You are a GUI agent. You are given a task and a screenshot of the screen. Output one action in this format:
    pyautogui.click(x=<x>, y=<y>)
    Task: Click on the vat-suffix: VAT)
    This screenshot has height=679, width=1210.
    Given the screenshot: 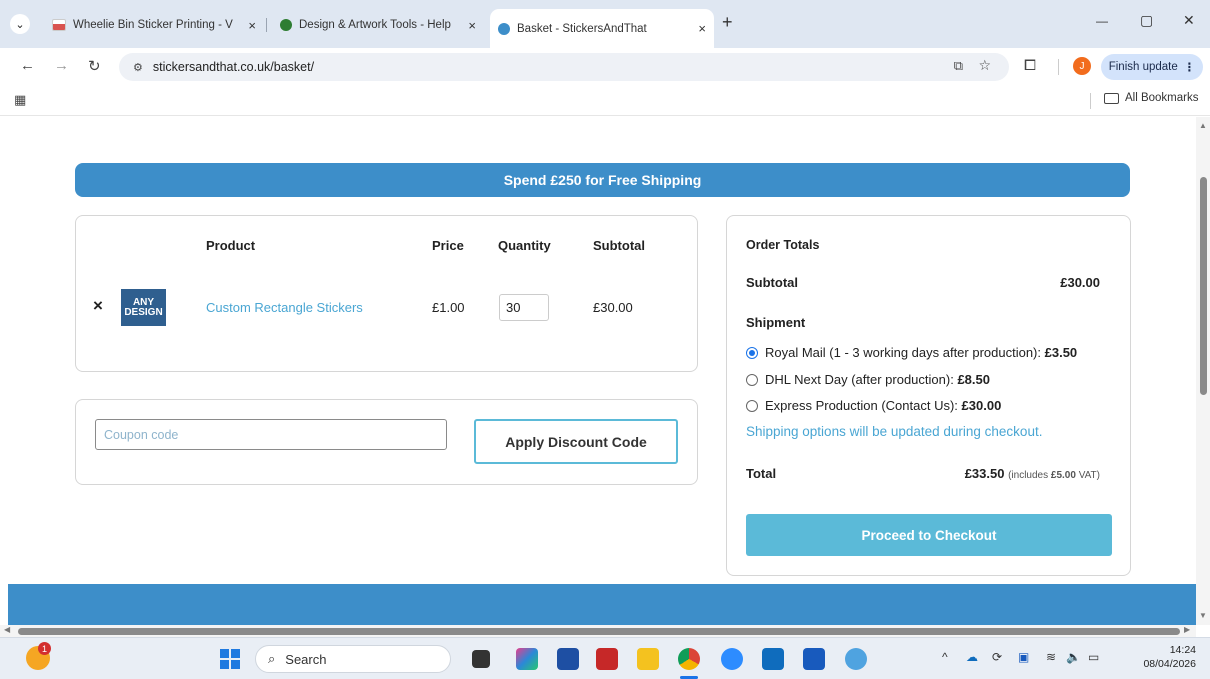 What is the action you would take?
    pyautogui.click(x=1087, y=475)
    